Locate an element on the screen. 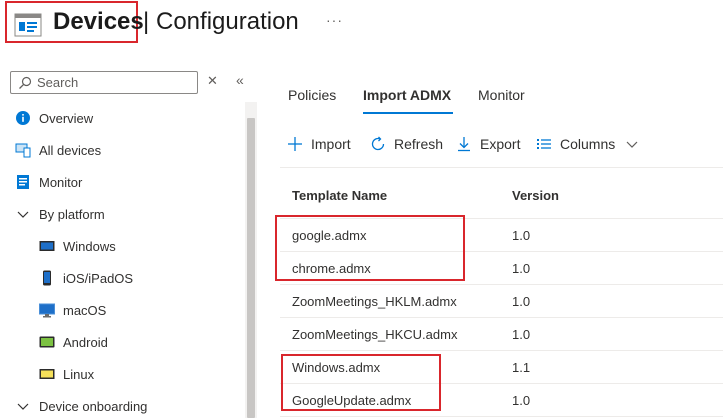 The height and width of the screenshot is (418, 723). sidebar-item-label: Linux is located at coordinates (79, 374).